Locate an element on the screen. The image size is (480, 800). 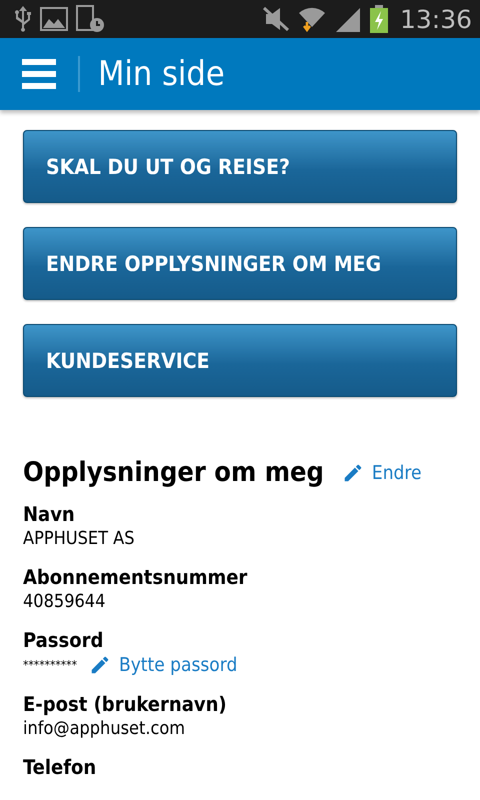
page-title: Min side is located at coordinates (161, 74).